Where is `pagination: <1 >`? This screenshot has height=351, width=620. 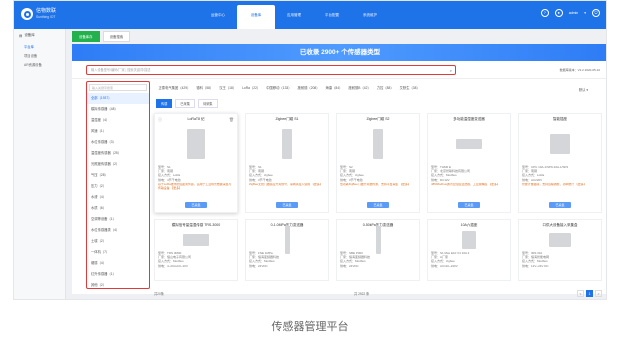
pagination: <1 > is located at coordinates (589, 293).